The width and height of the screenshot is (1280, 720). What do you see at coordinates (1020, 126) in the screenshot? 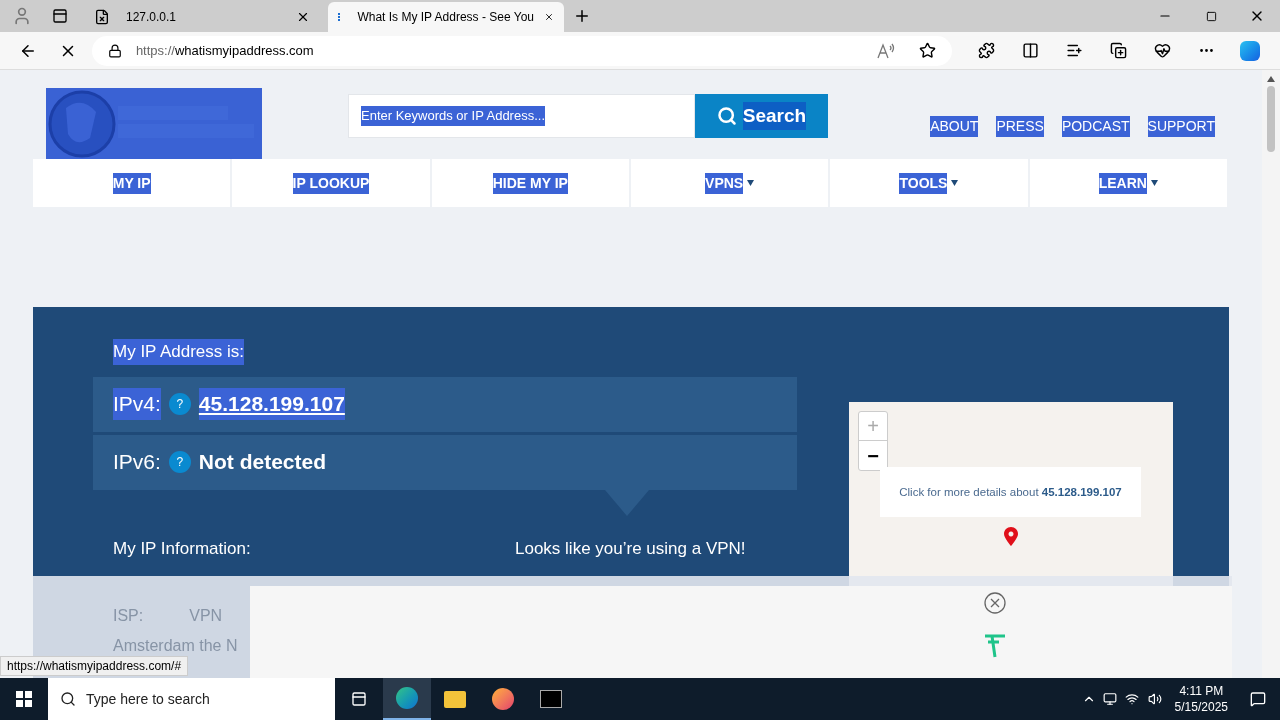
I see `header-link: PRESS` at bounding box center [1020, 126].